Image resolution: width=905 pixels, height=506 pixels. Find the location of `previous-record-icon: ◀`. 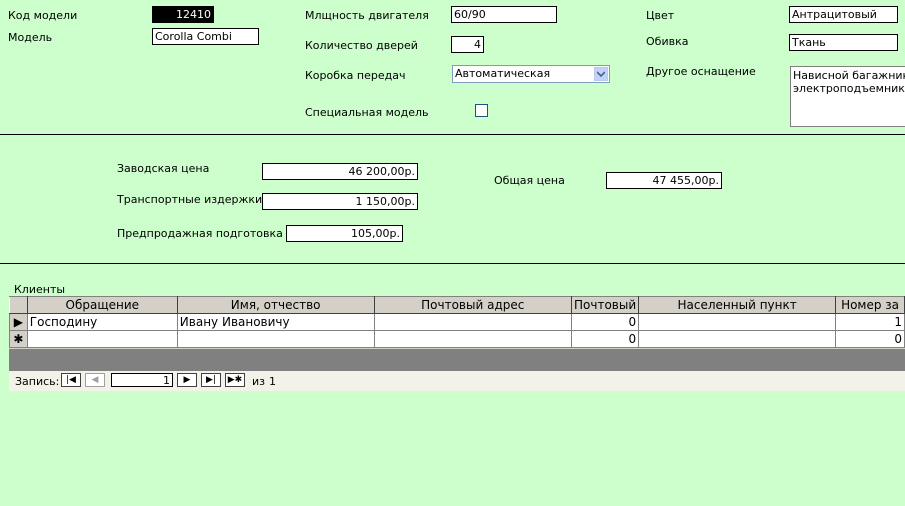

previous-record-icon: ◀ is located at coordinates (95, 380).